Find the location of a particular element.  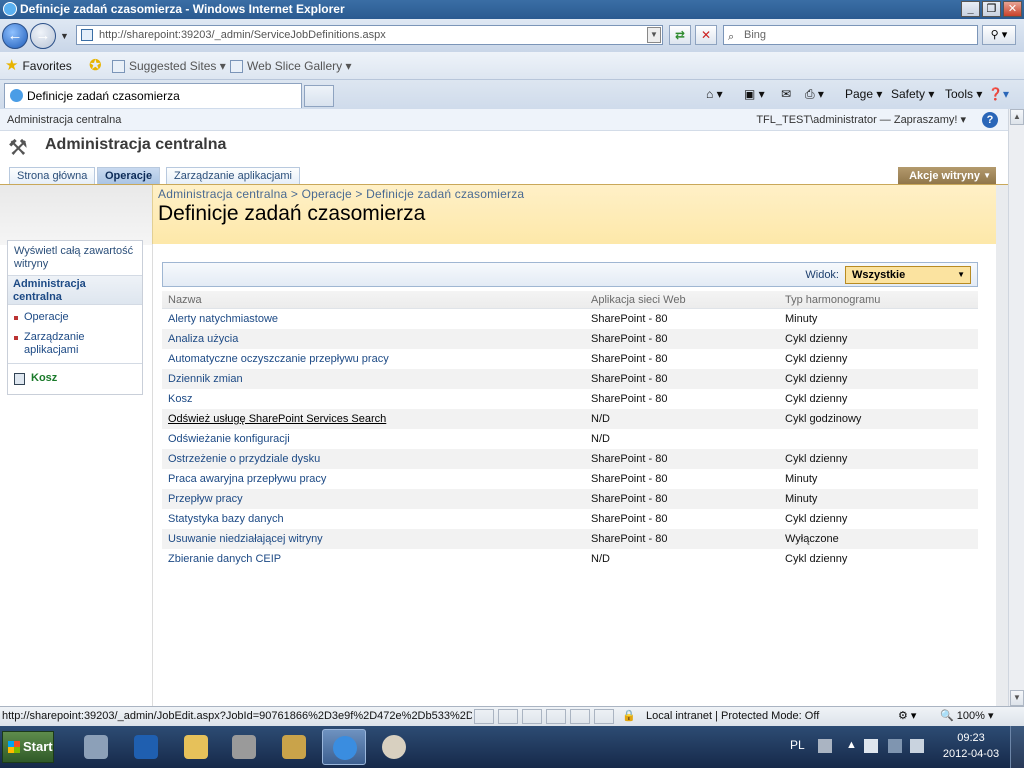

forward-button: → is located at coordinates (43, 36).